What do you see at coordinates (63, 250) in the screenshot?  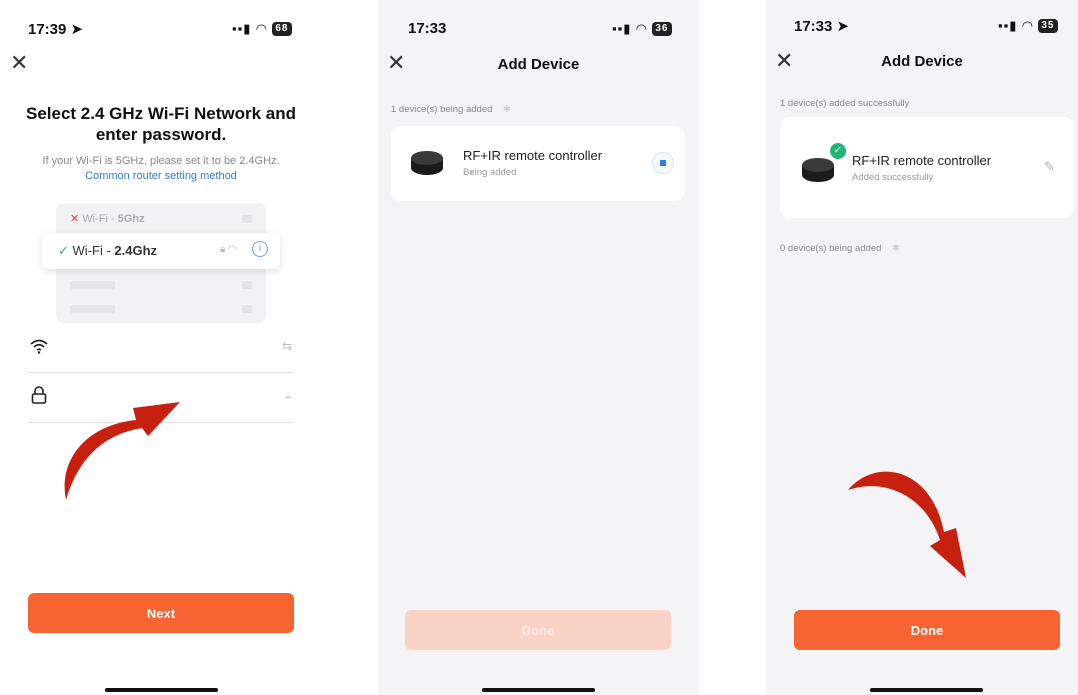 I see `check-icon: ✓` at bounding box center [63, 250].